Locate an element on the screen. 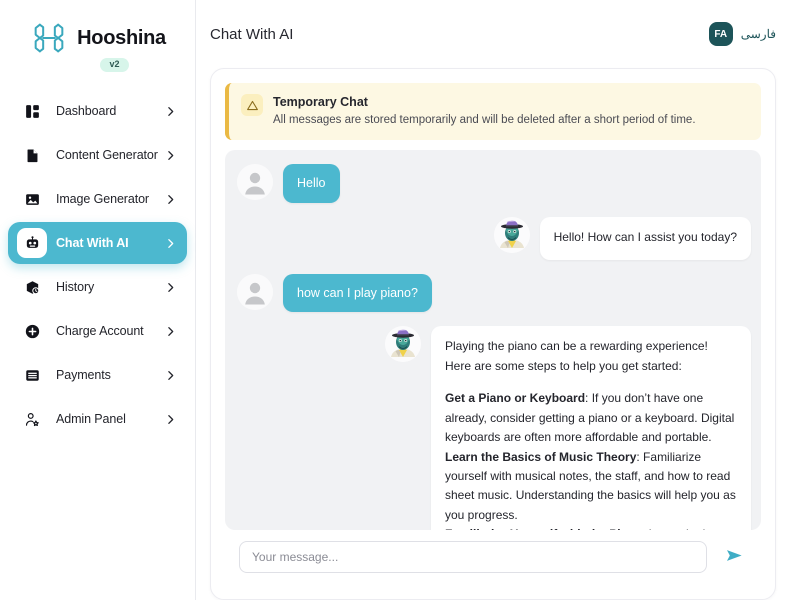 The width and height of the screenshot is (800, 600). sidebar-item-charge-account: Charge Account is located at coordinates (97, 331).